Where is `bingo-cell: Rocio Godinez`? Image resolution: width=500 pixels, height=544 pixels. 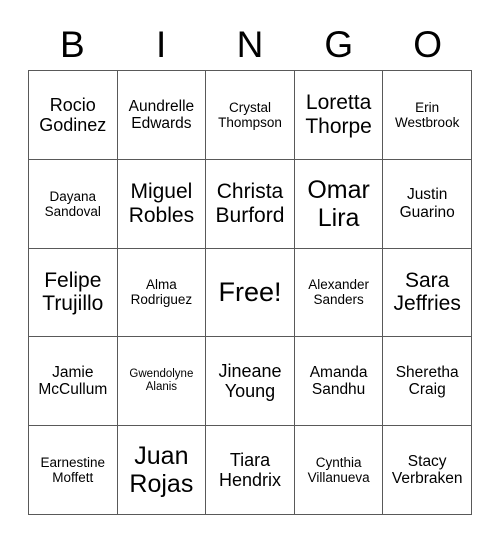
bingo-cell: Rocio Godinez is located at coordinates (73, 115).